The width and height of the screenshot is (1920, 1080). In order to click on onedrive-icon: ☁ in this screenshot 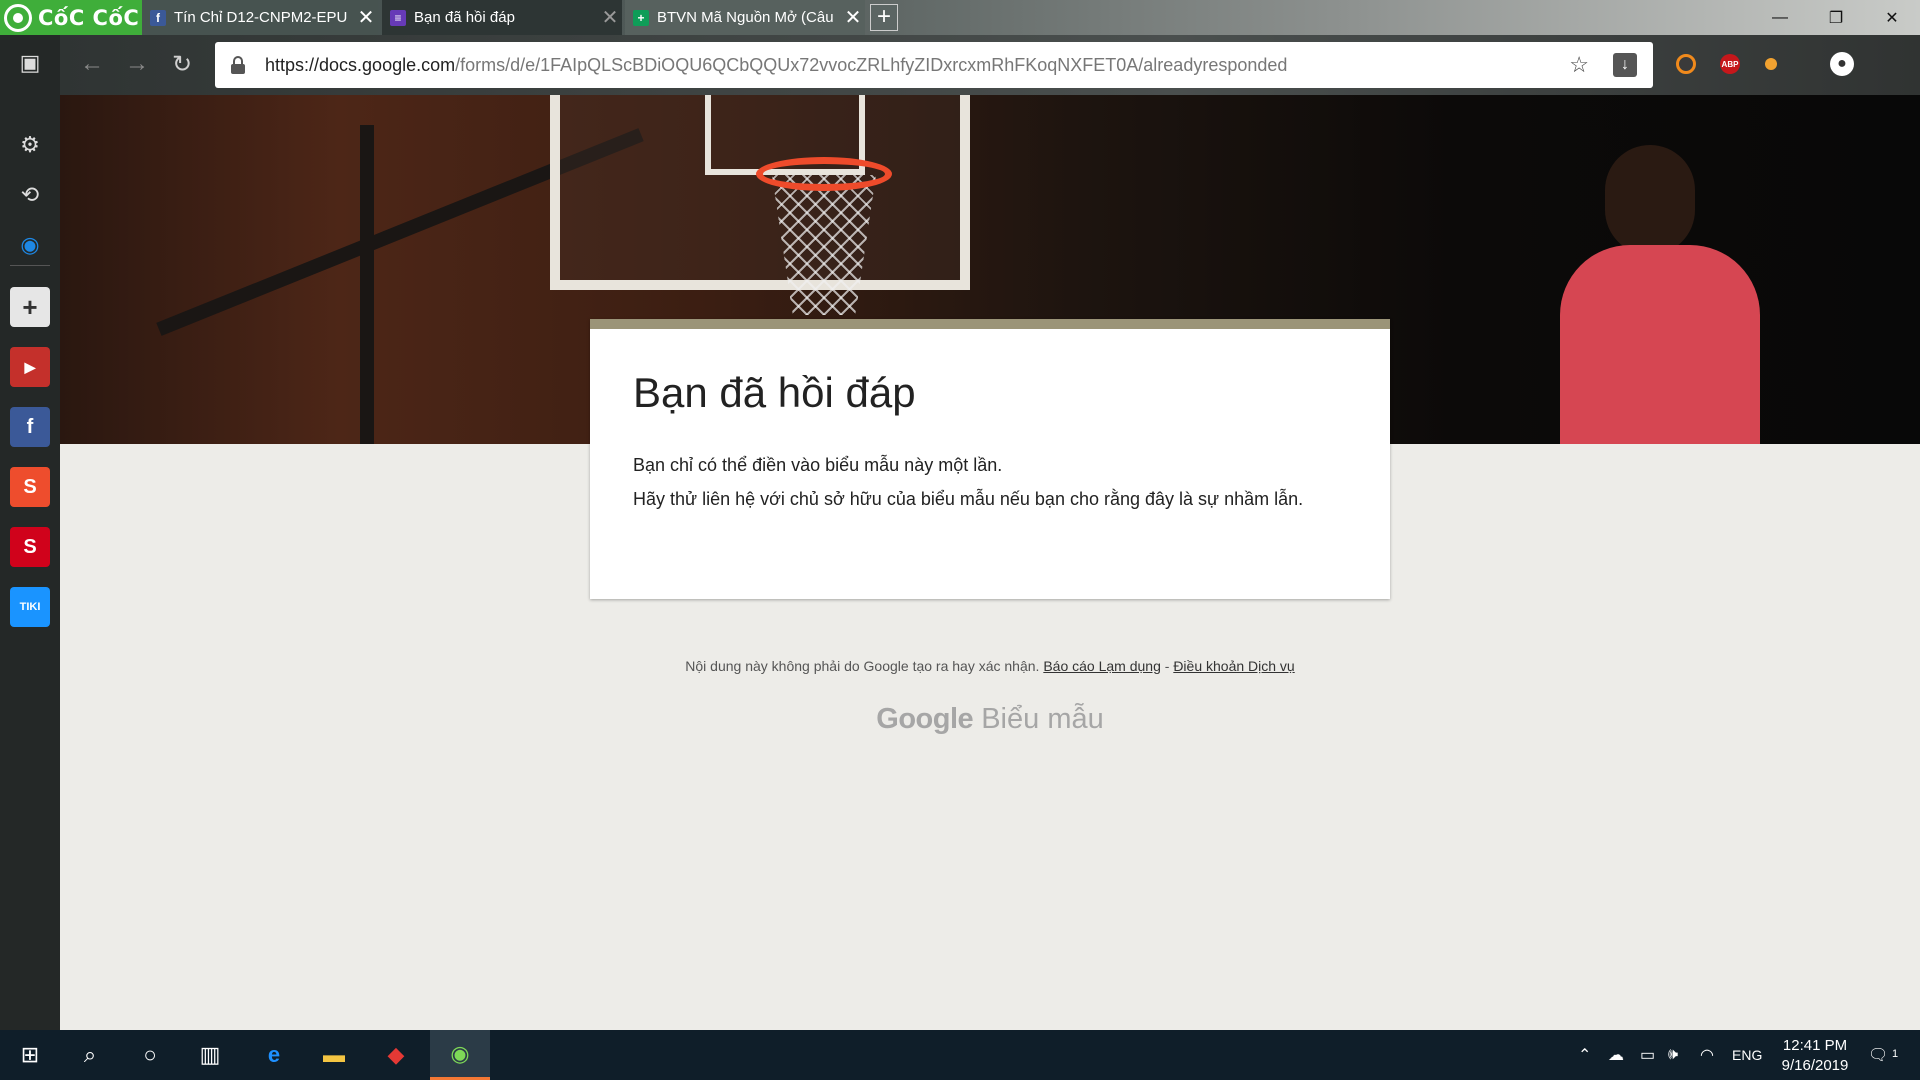, I will do `click(1616, 1055)`.